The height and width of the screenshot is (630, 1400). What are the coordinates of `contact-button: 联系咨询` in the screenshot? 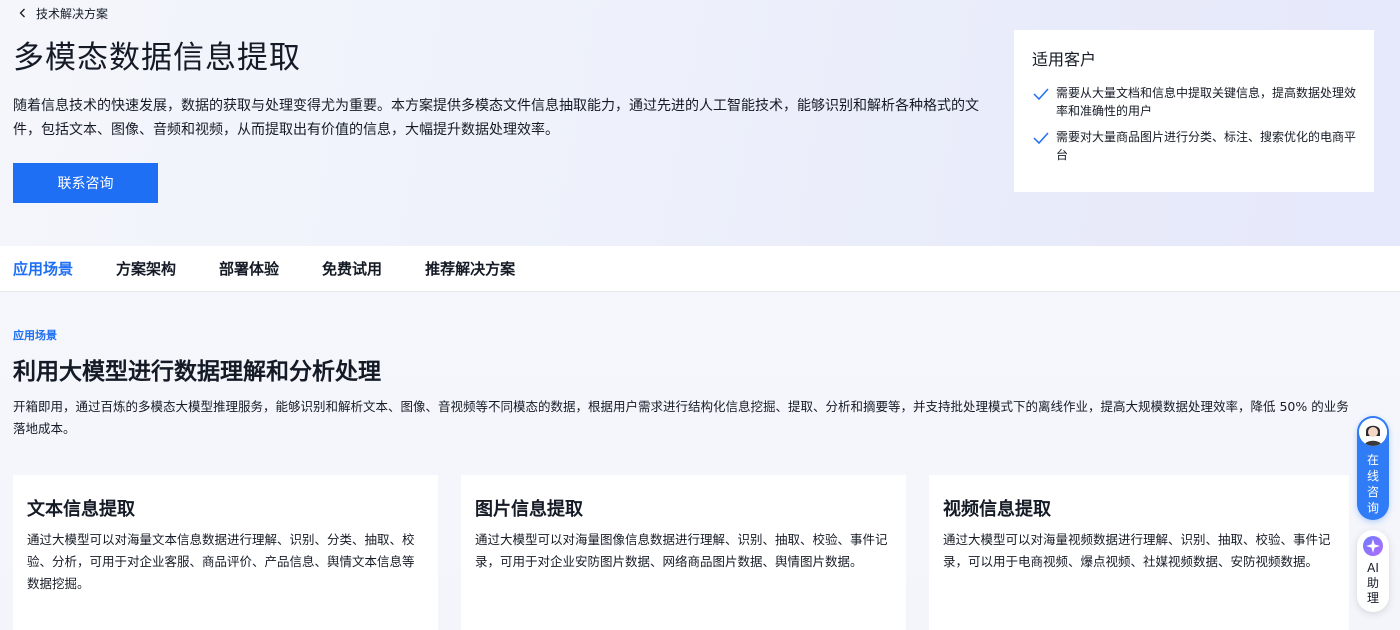 It's located at (85, 183).